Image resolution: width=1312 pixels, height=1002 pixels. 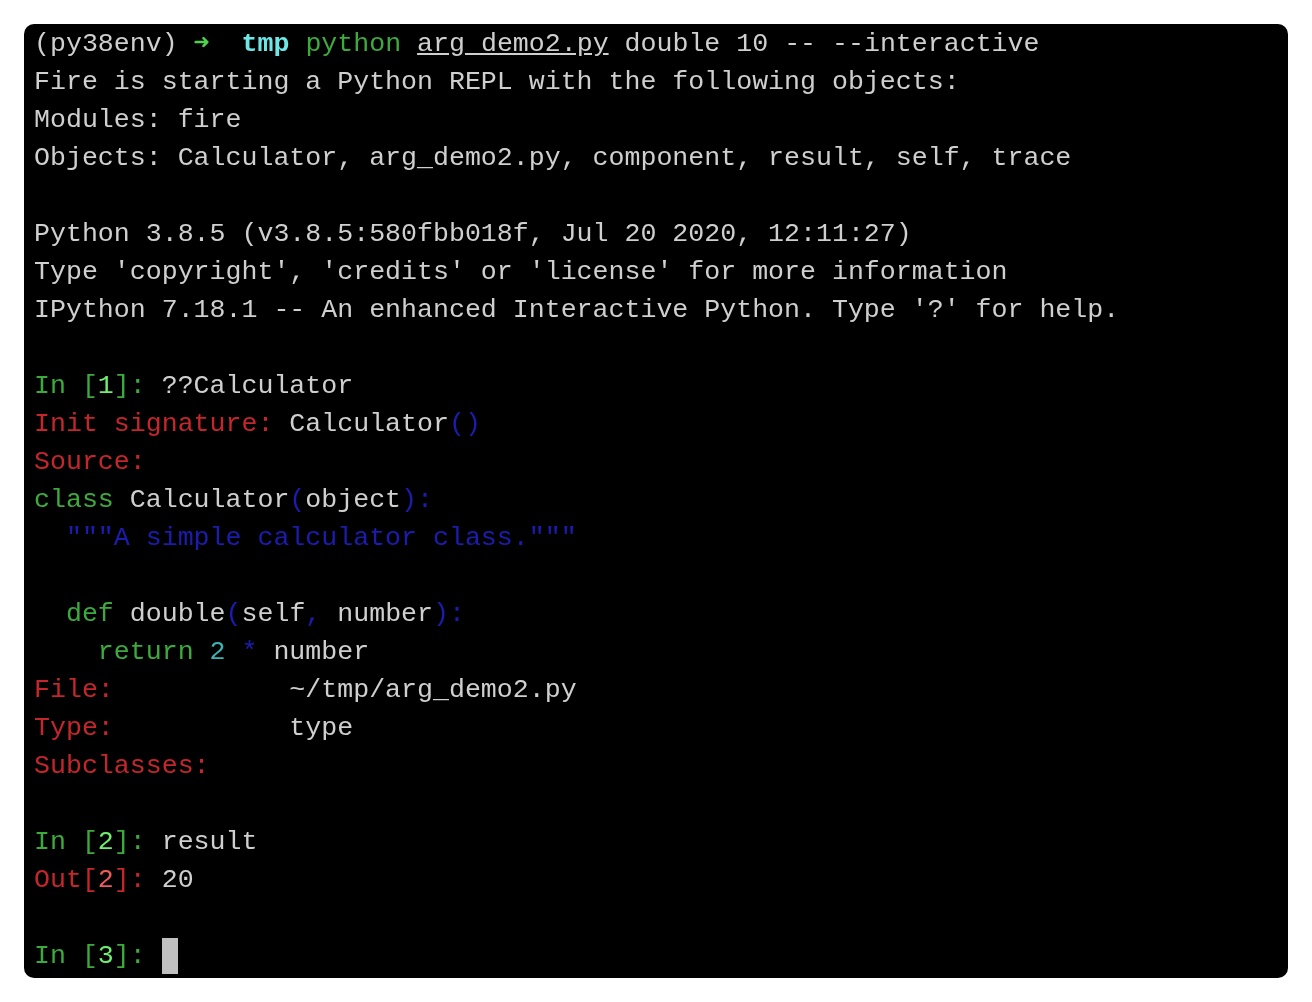 What do you see at coordinates (194, 728) in the screenshot?
I see `terminal-line: Type: type` at bounding box center [194, 728].